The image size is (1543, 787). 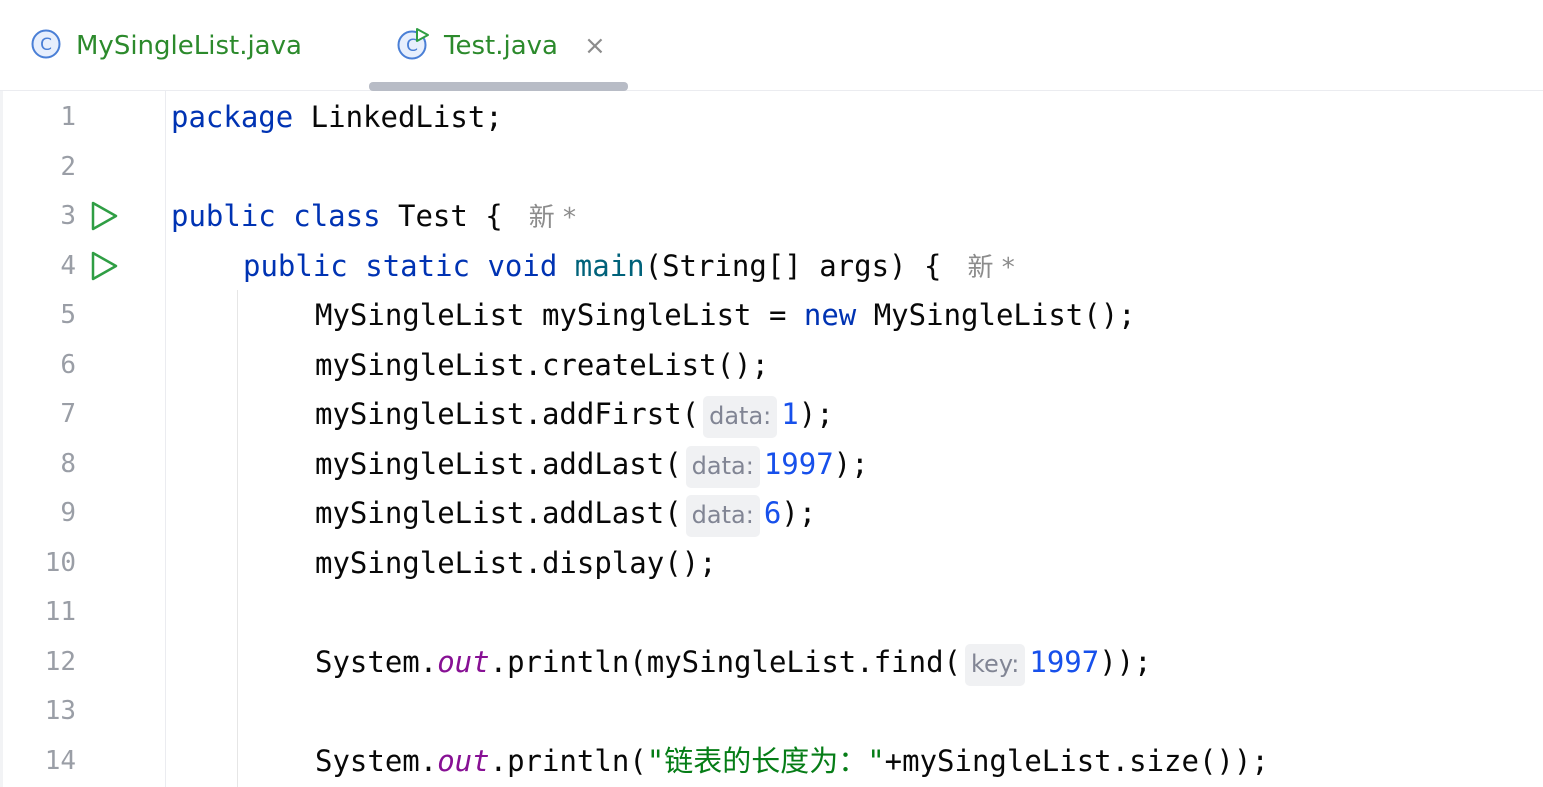 I want to click on code-text: MySingleList mySingleList =, so click(x=559, y=315).